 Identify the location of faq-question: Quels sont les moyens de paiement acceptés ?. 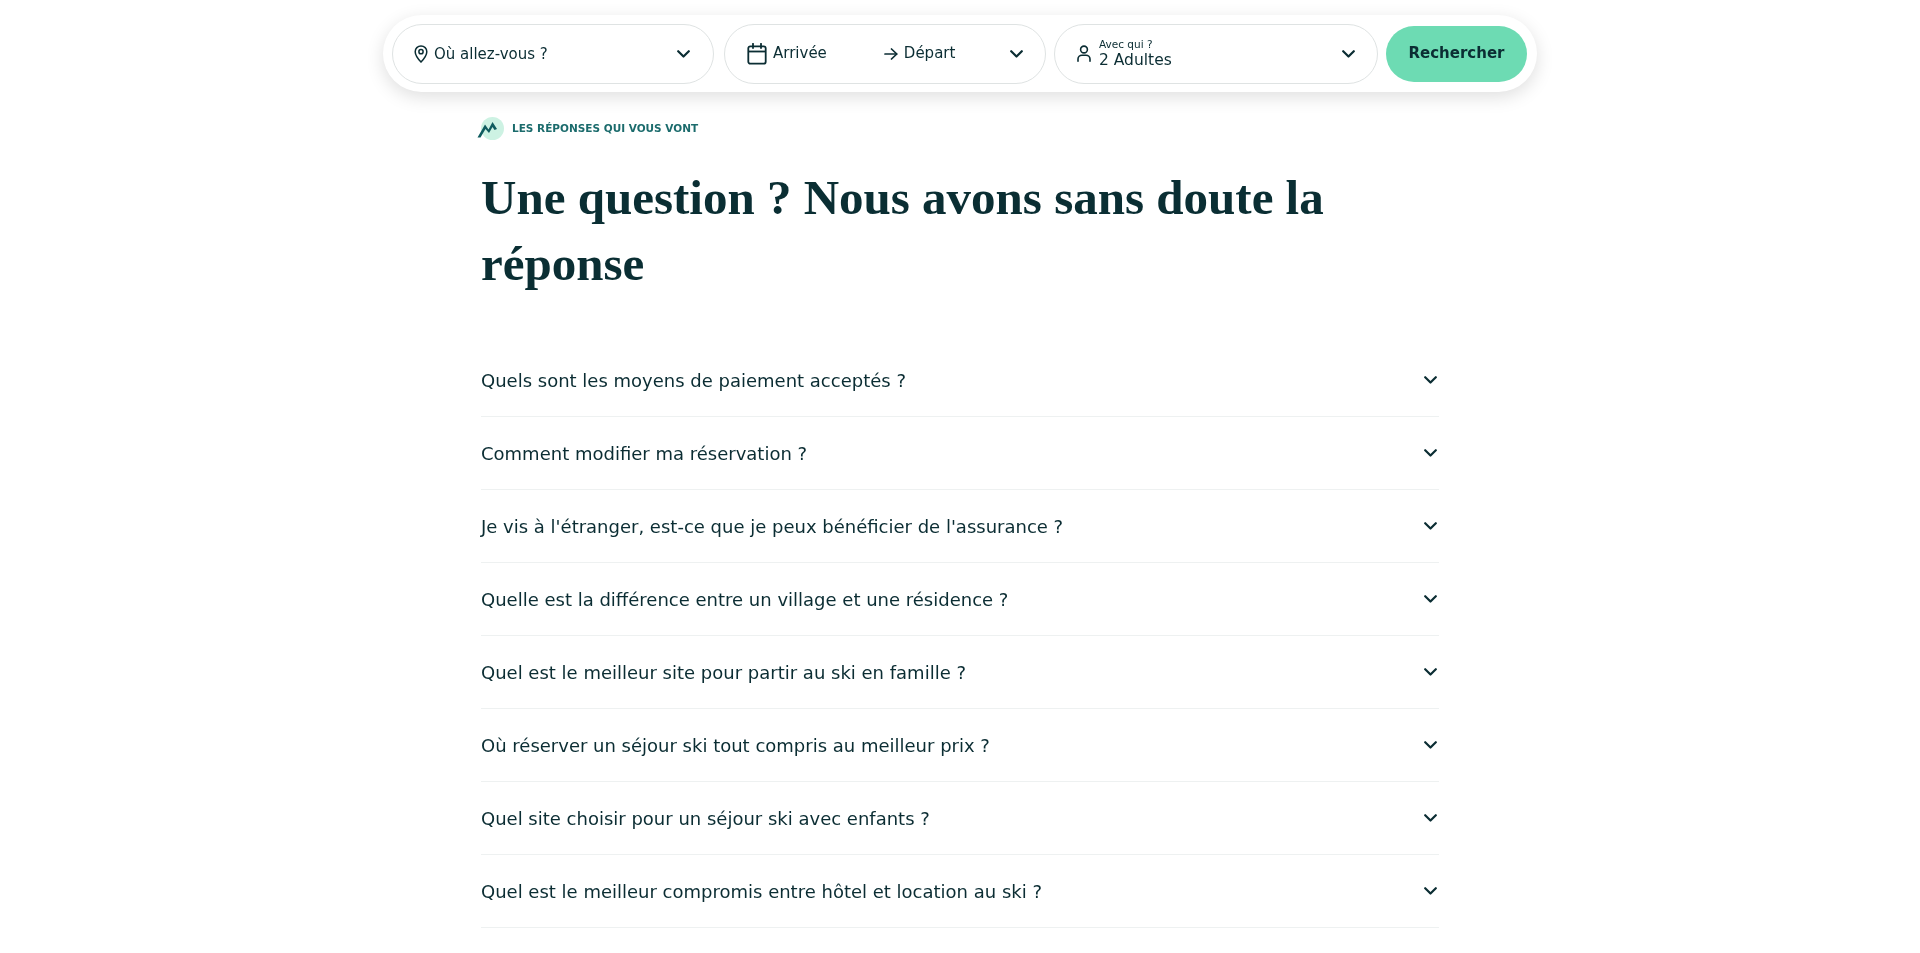
(960, 380).